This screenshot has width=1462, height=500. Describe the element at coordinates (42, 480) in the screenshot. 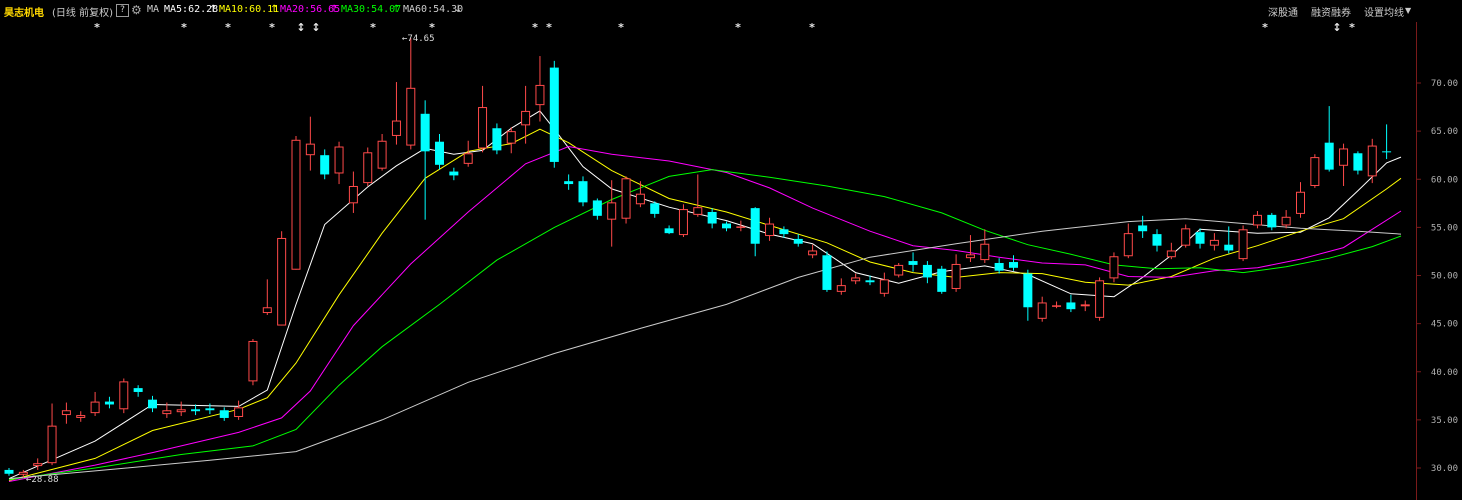

I see `low-price-label: ←28.88` at that location.